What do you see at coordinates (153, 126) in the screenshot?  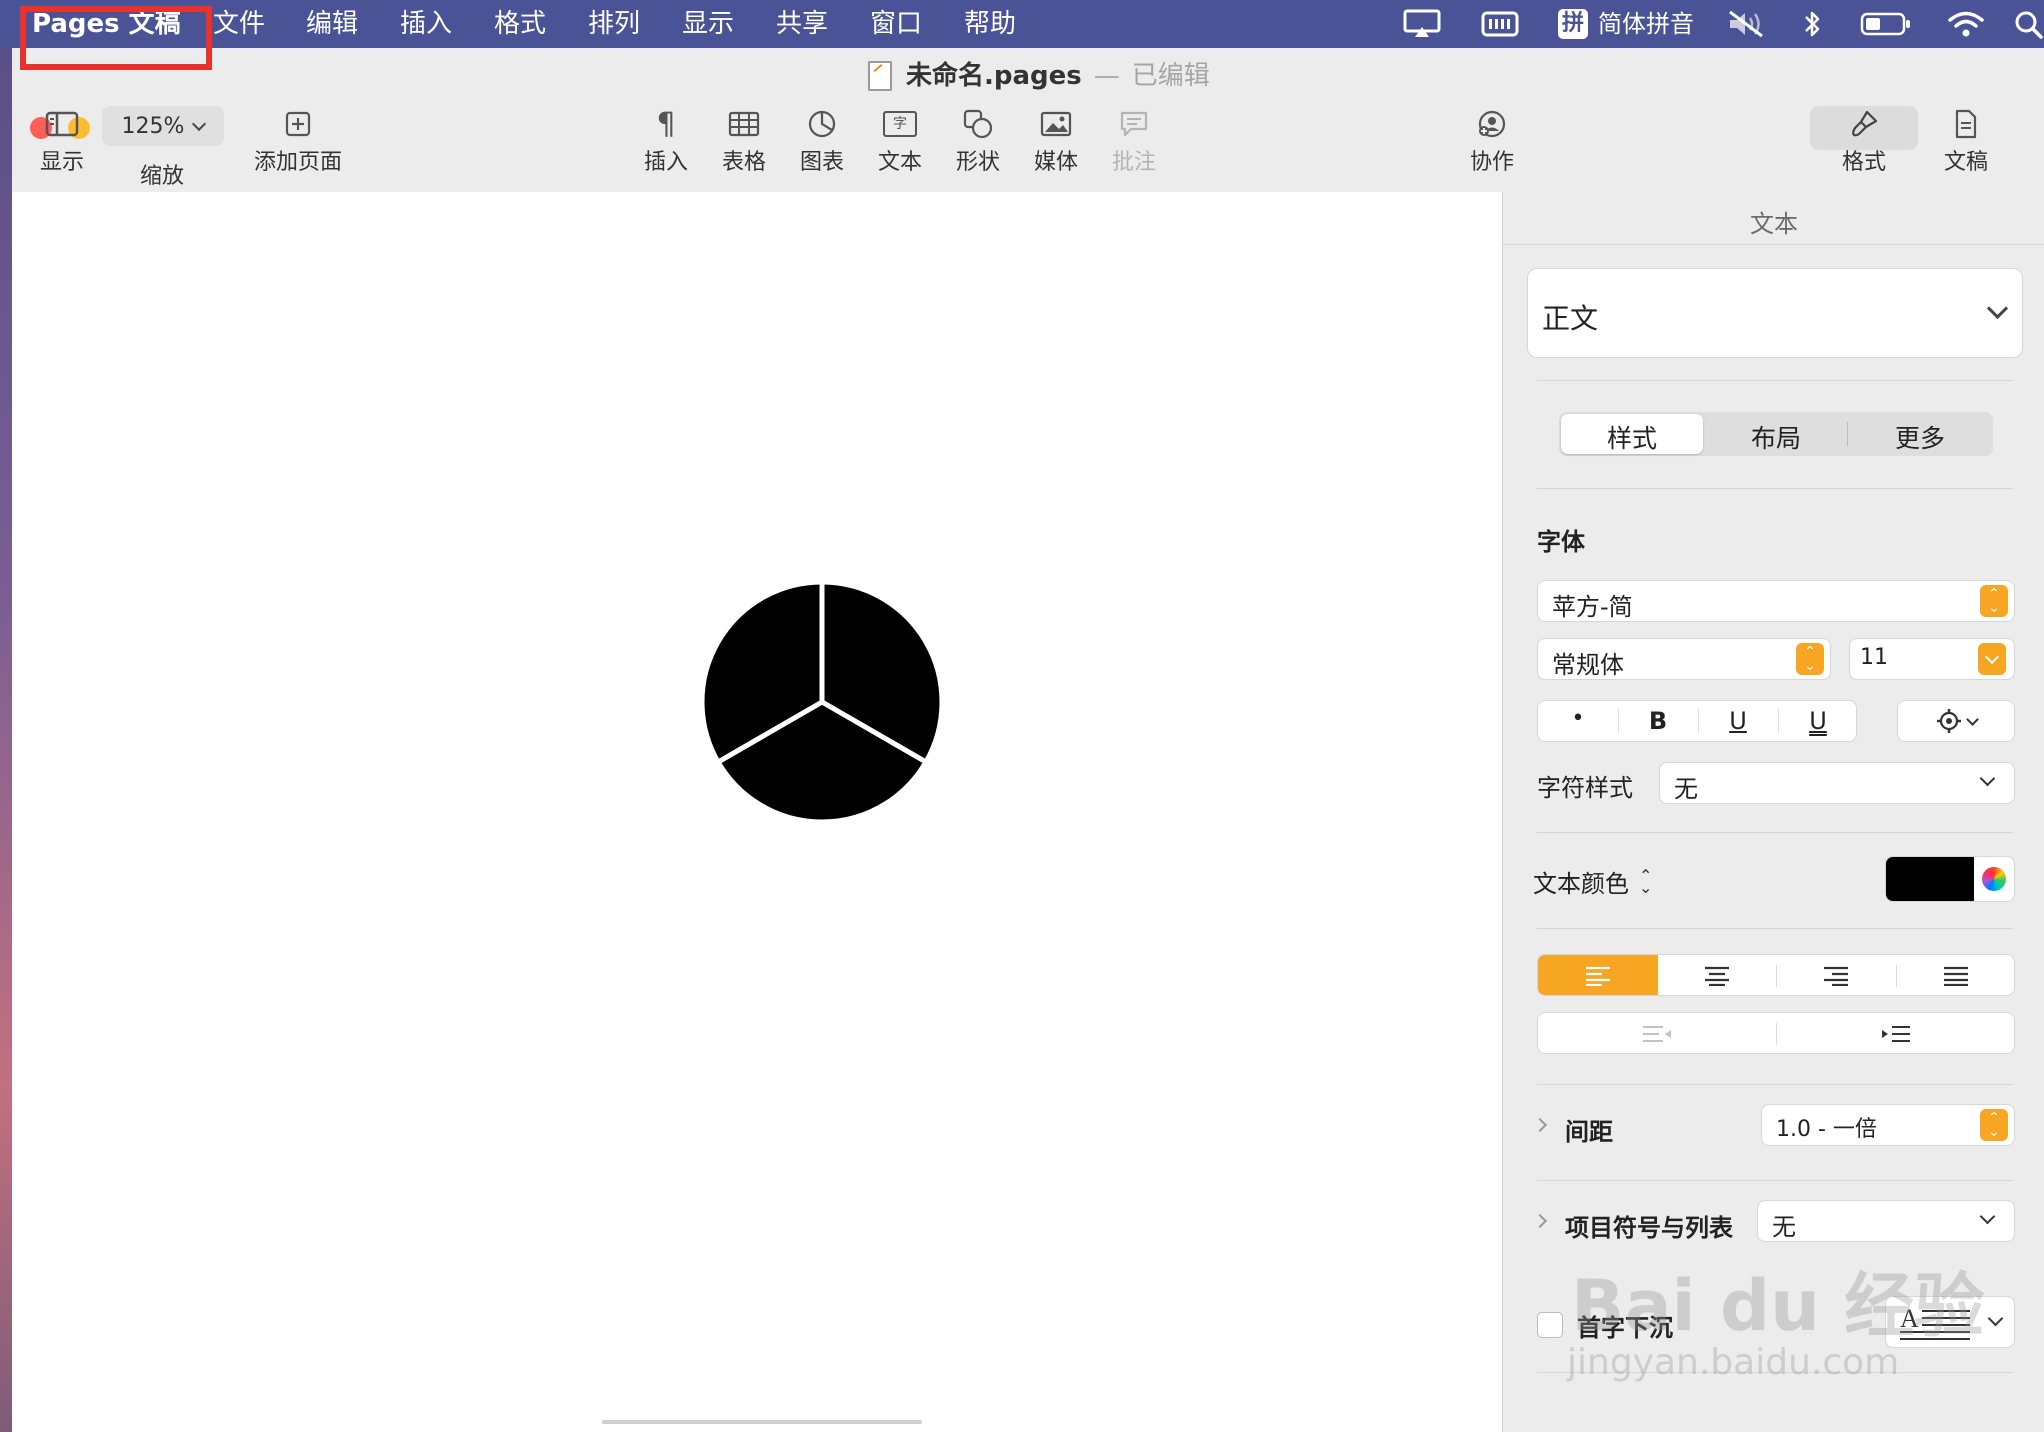 I see `zoom-value: 125%` at bounding box center [153, 126].